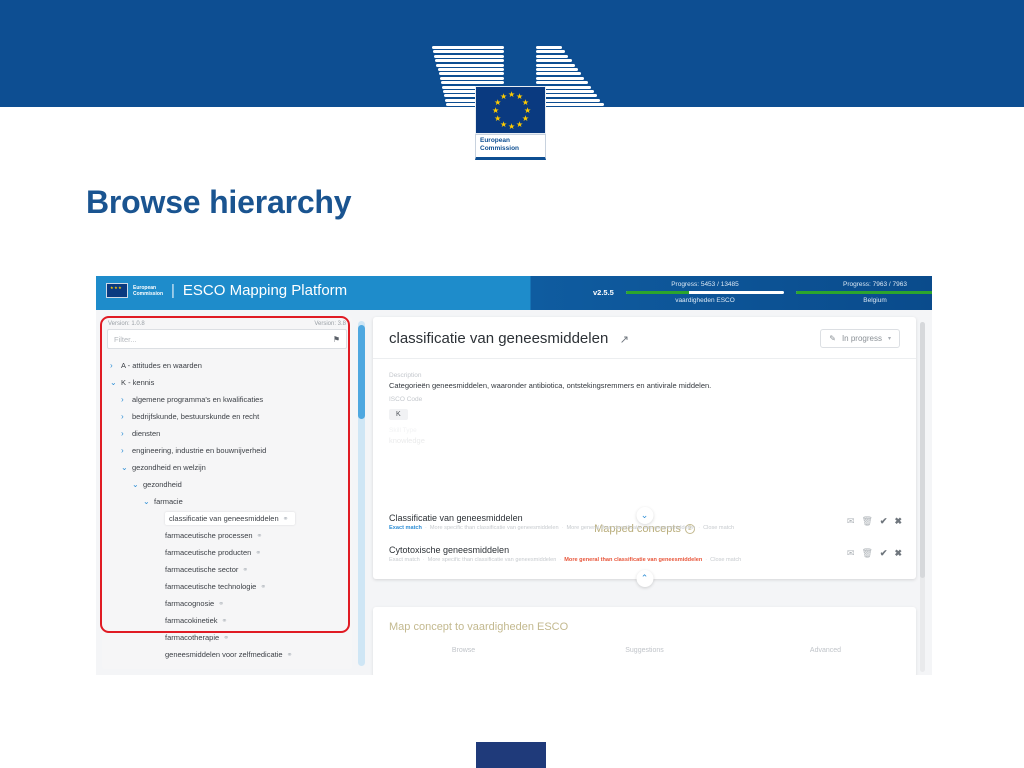 The height and width of the screenshot is (768, 1024). What do you see at coordinates (192, 637) in the screenshot?
I see `tree-item-label: farmacotherapie` at bounding box center [192, 637].